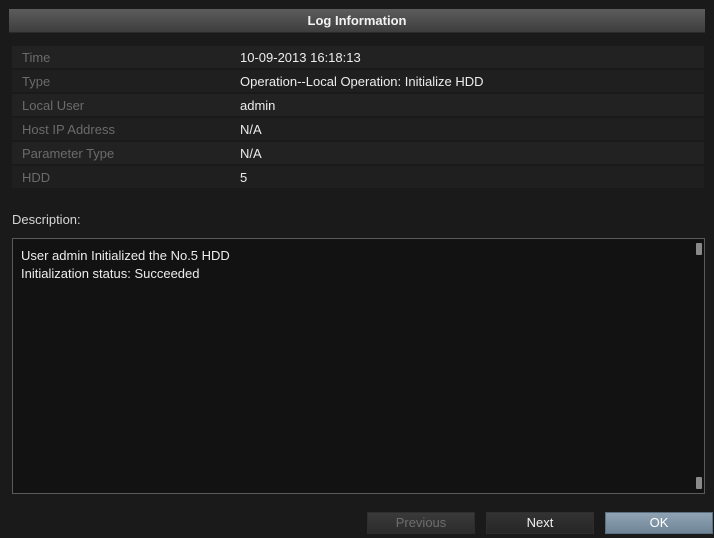 This screenshot has height=538, width=714. What do you see at coordinates (258, 105) in the screenshot?
I see `info-value-local-user: admin` at bounding box center [258, 105].